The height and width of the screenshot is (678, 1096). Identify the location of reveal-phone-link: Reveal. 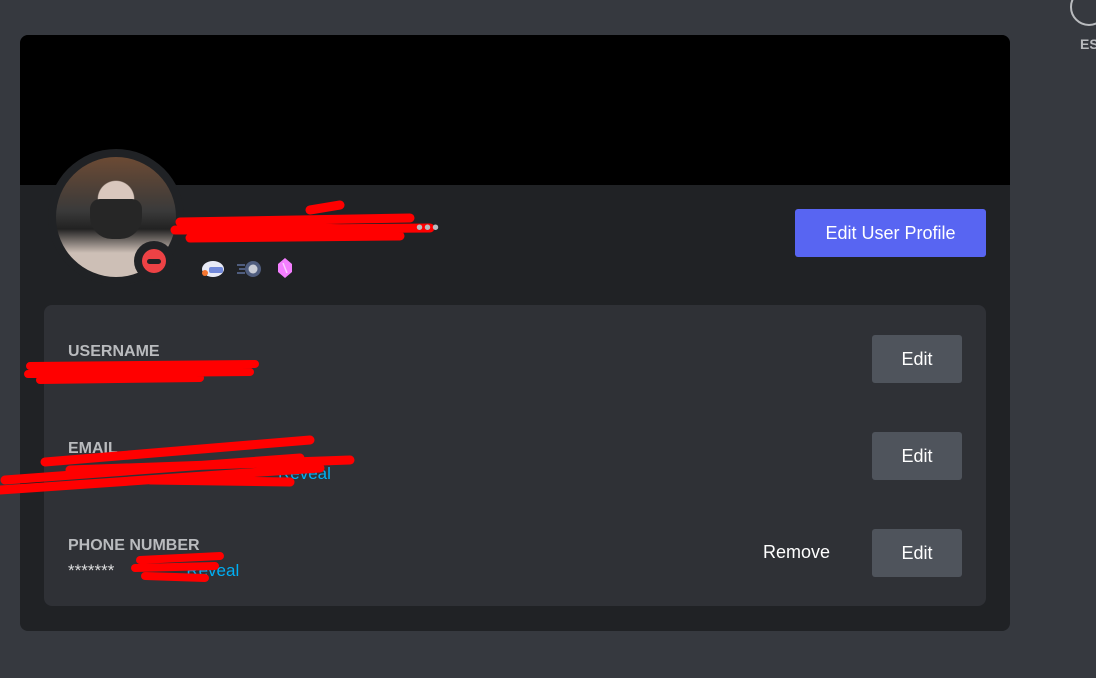
(212, 570).